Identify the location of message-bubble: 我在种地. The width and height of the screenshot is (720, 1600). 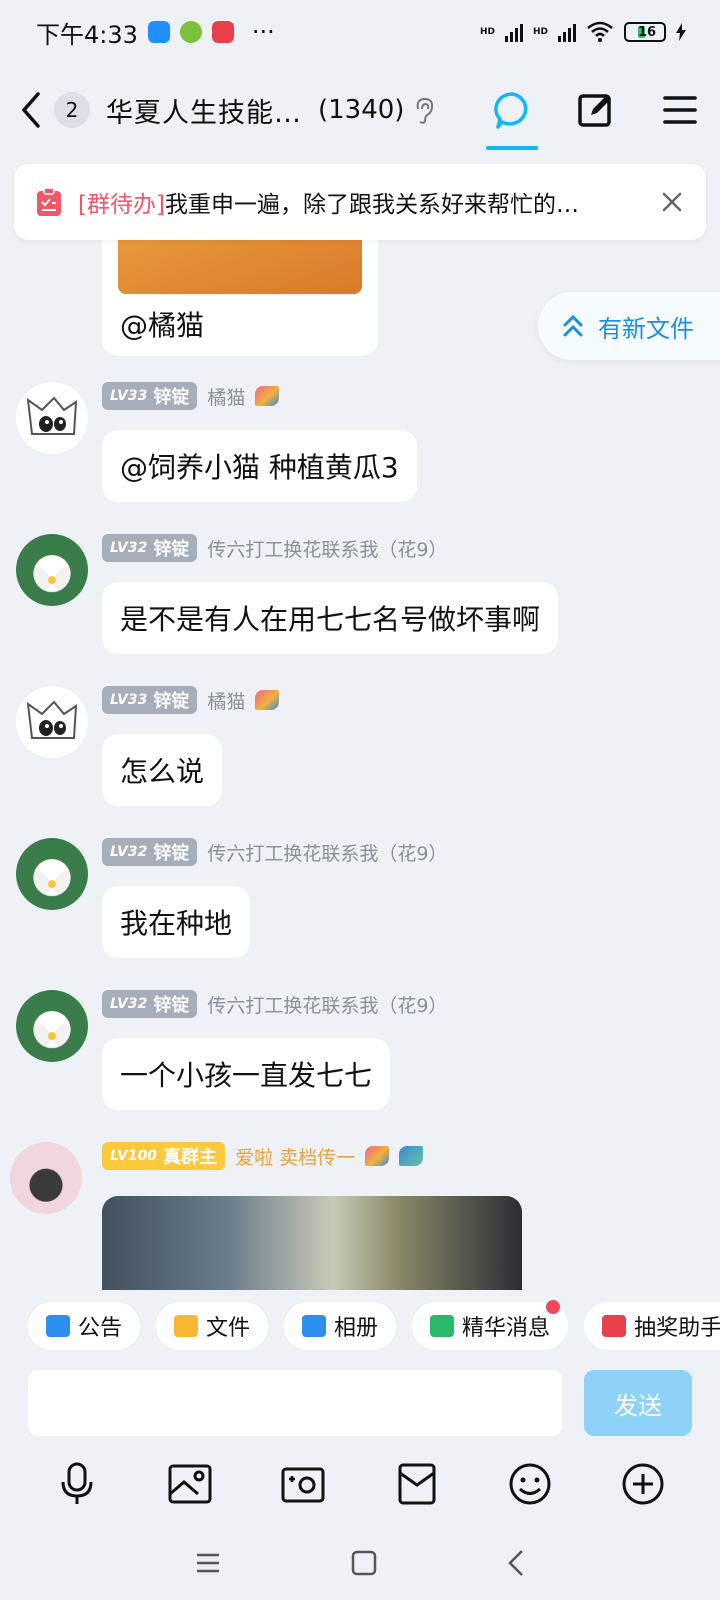
(176, 922).